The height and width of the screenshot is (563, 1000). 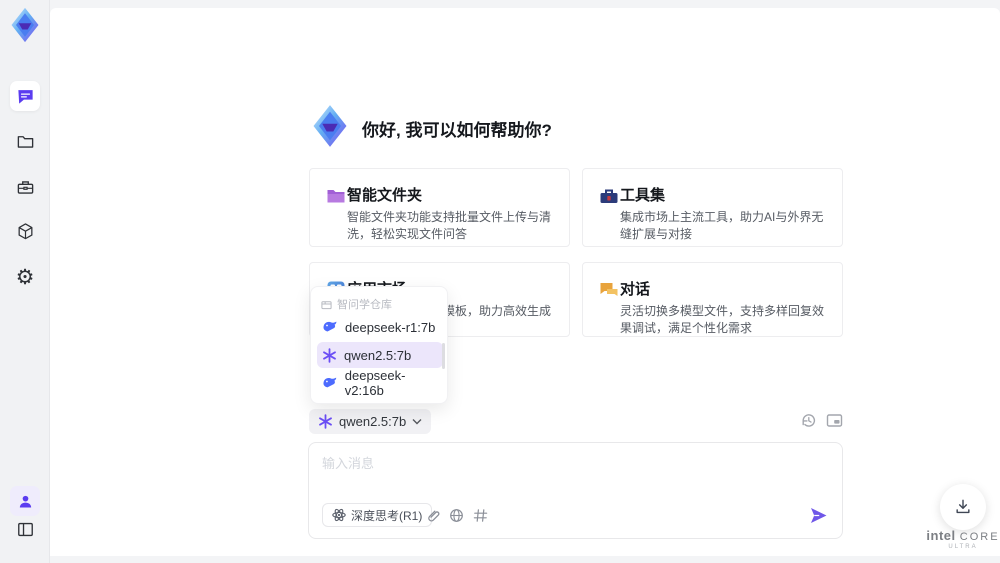 I want to click on model-option-deepseek-r1: deepseek-r1:7b, so click(x=380, y=327).